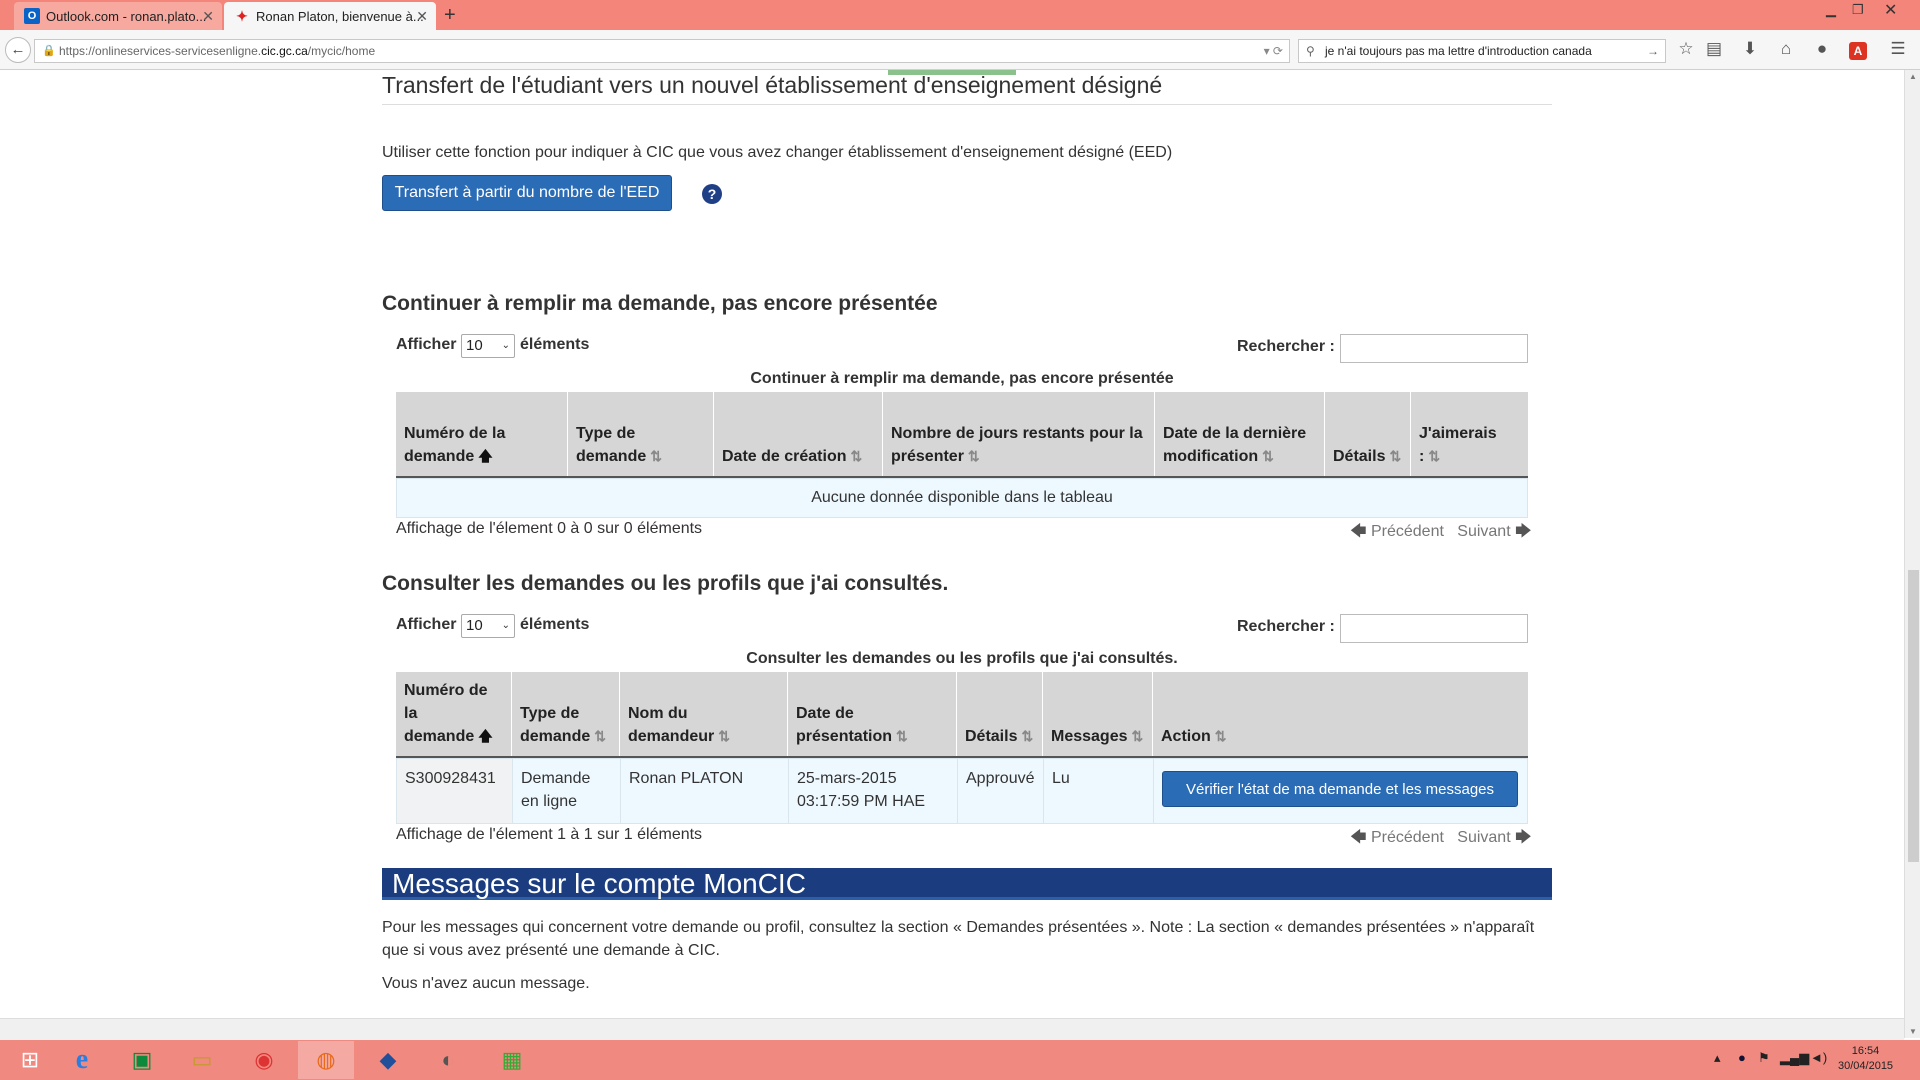 The width and height of the screenshot is (1920, 1080). Describe the element at coordinates (967, 104) in the screenshot. I see `divider` at that location.